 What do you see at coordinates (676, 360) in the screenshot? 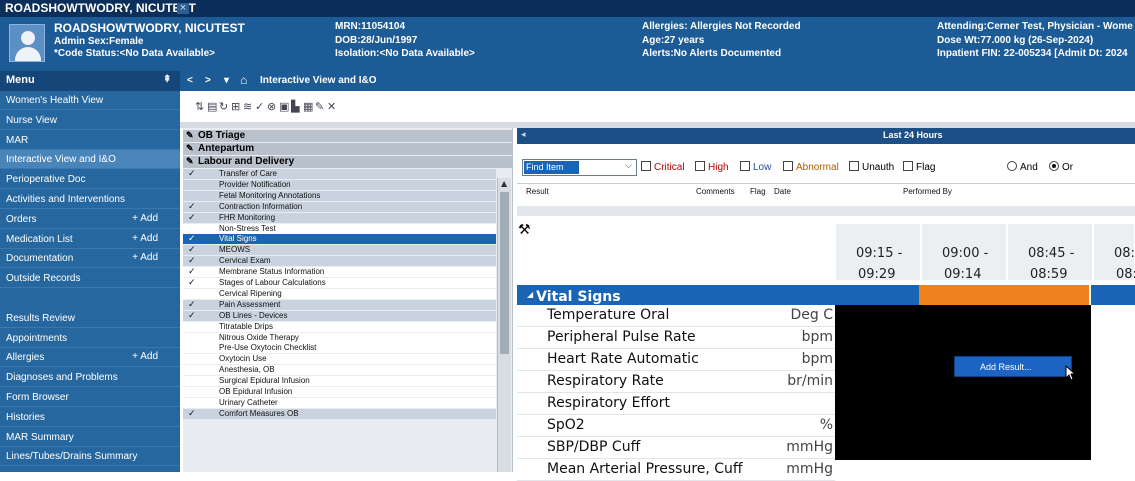
I see `vital-sign-row: Heart Rate Automatic bpm` at bounding box center [676, 360].